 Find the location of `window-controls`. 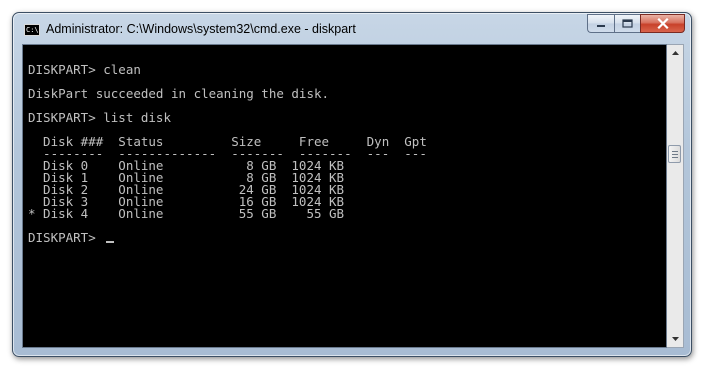

window-controls is located at coordinates (636, 24).